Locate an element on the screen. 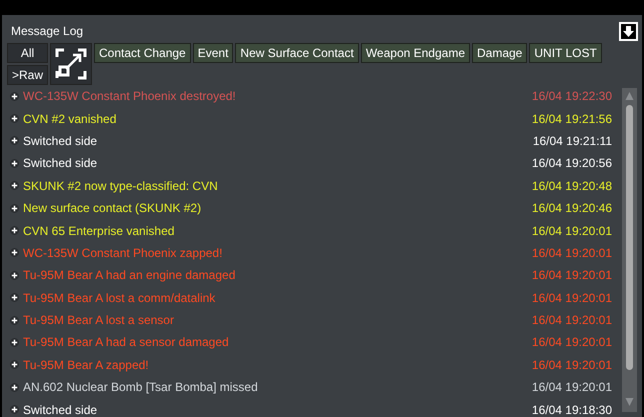 The height and width of the screenshot is (417, 644). message-time: 16/04 19:21:11 is located at coordinates (572, 141).